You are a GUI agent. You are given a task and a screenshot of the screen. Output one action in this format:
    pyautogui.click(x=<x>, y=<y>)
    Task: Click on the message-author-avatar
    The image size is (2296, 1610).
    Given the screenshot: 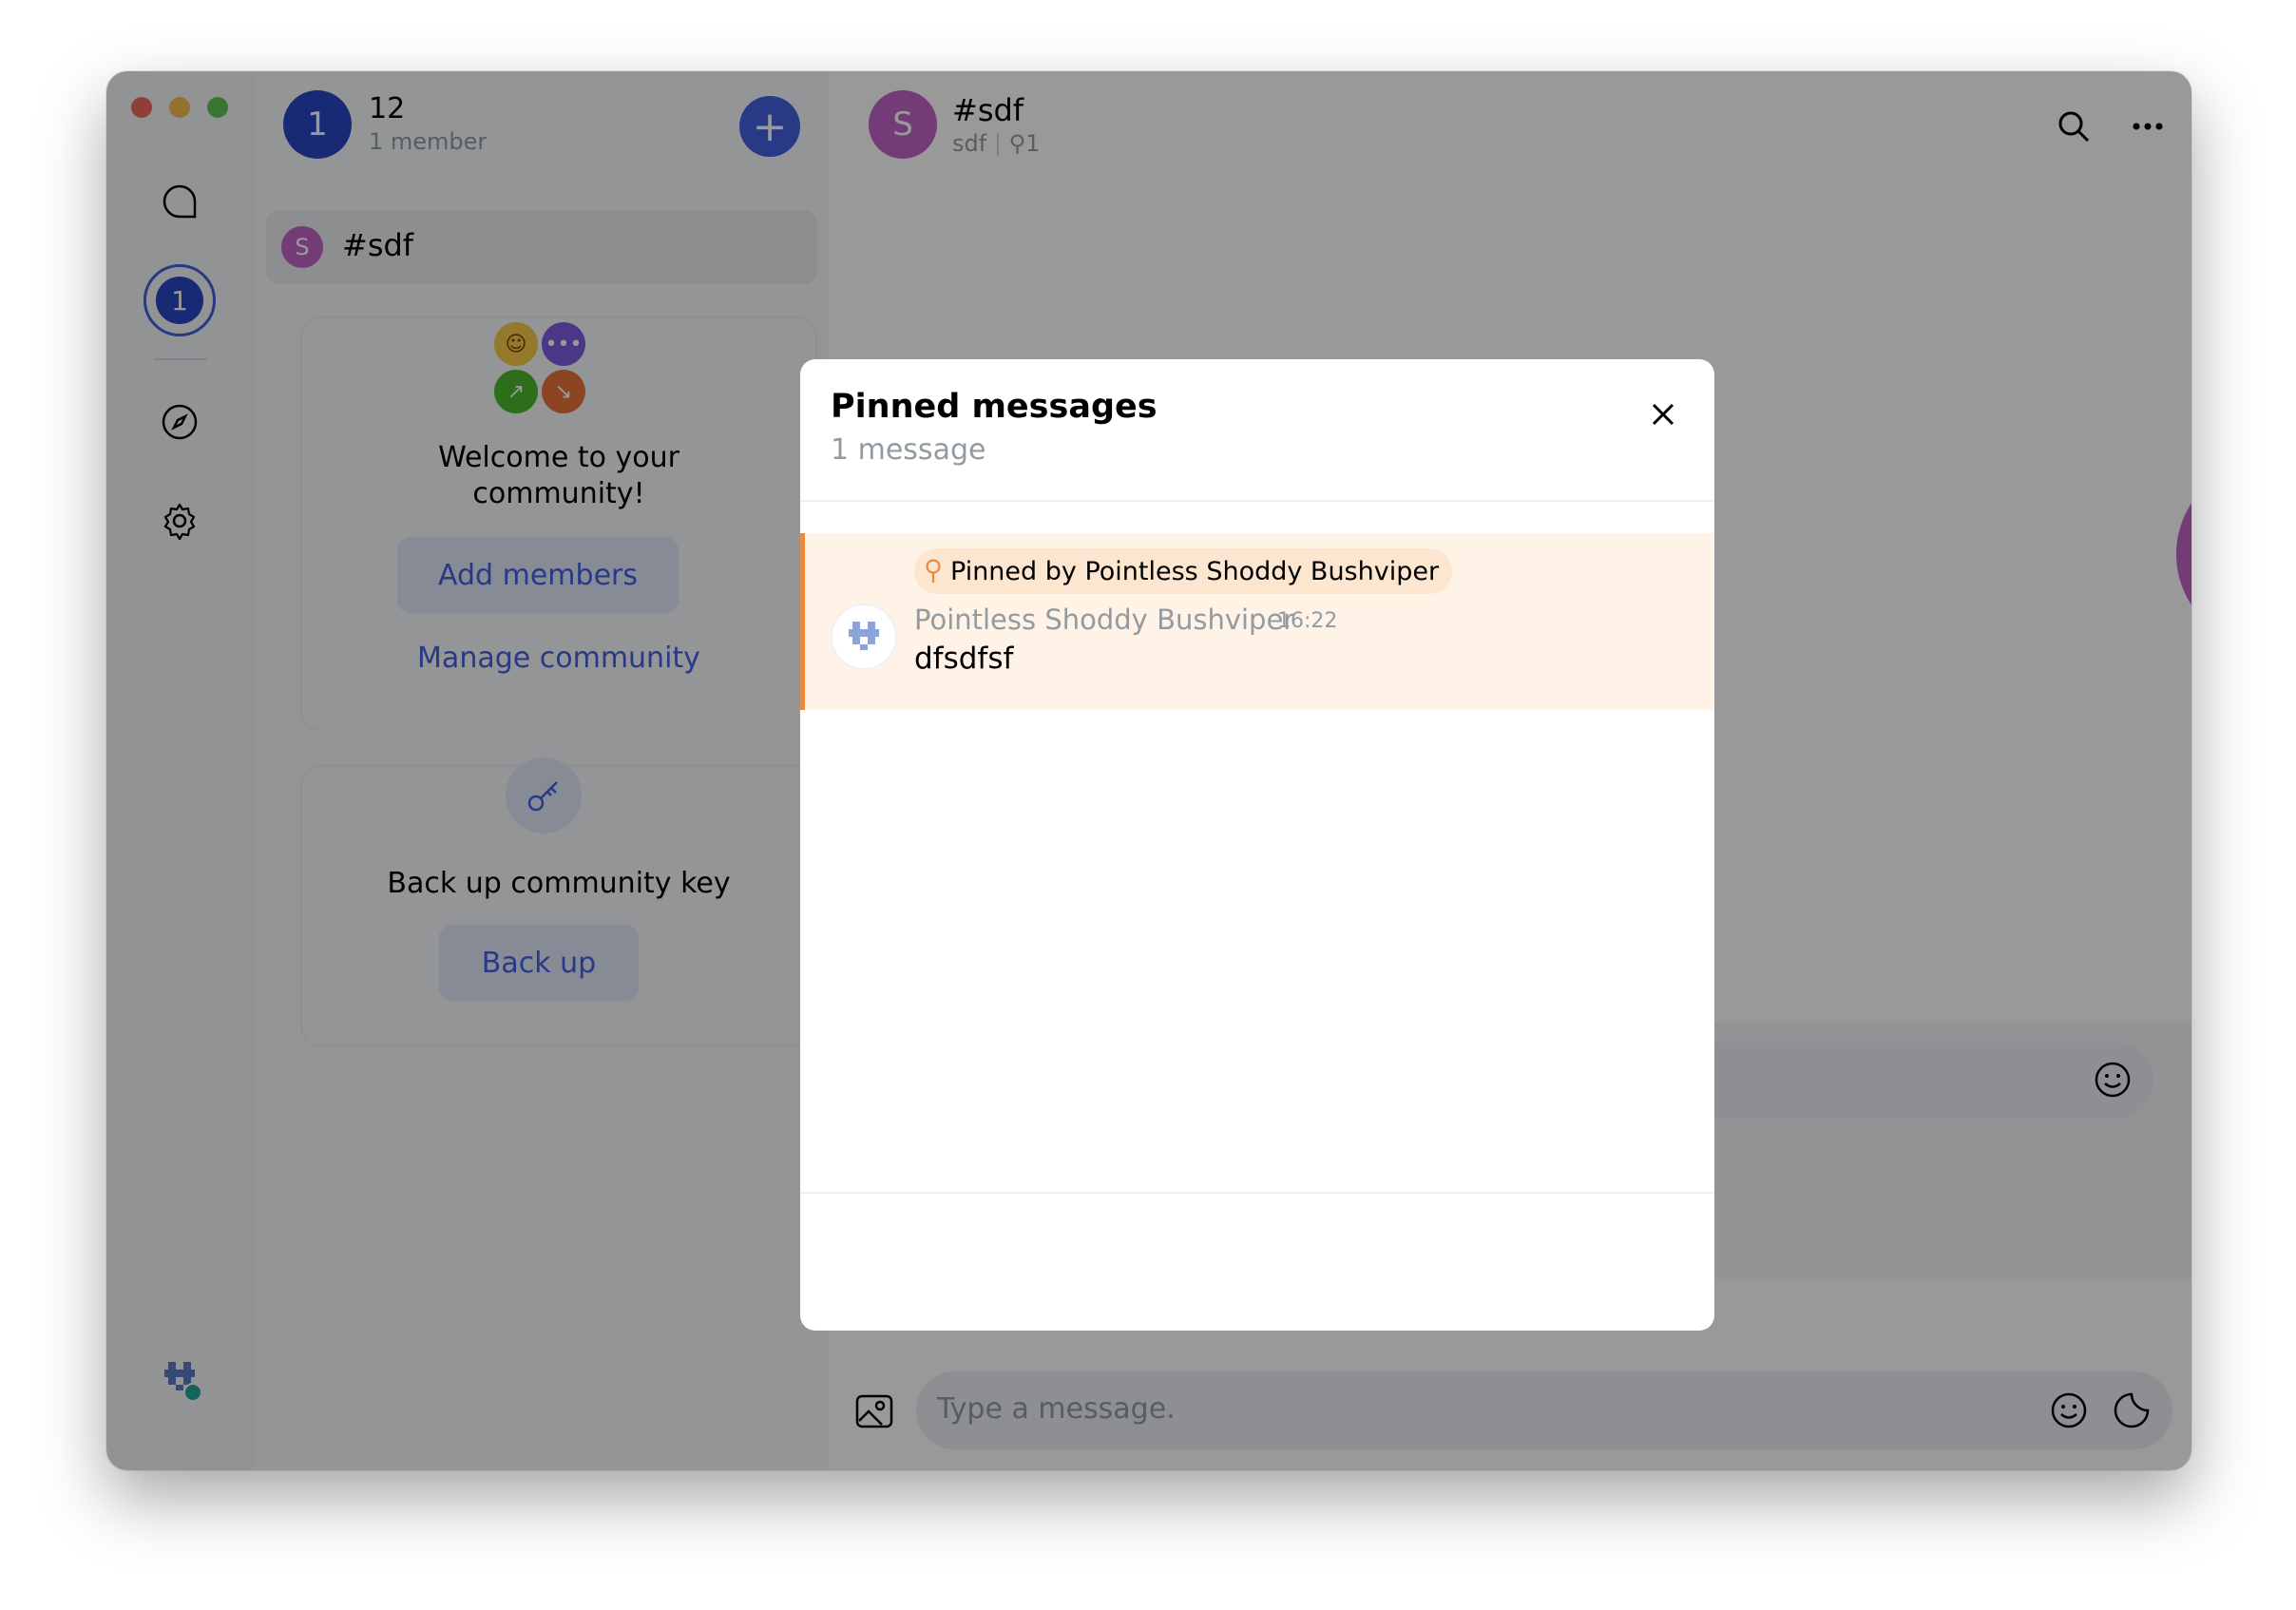 What is the action you would take?
    pyautogui.click(x=864, y=637)
    